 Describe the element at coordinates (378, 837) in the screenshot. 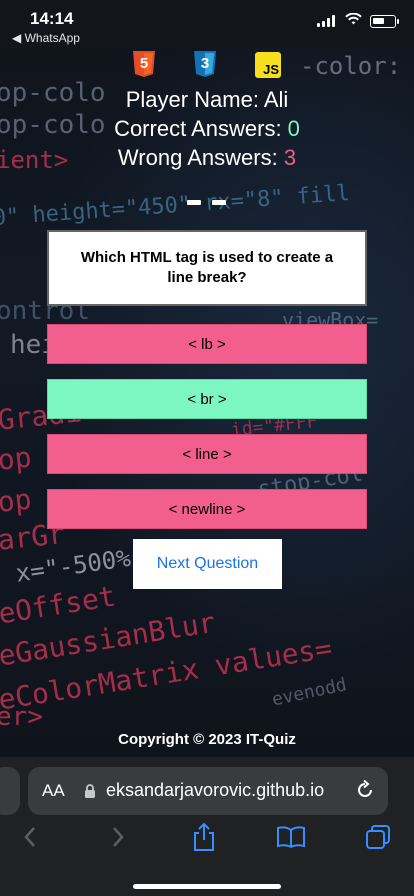

I see `tabs-icon` at that location.